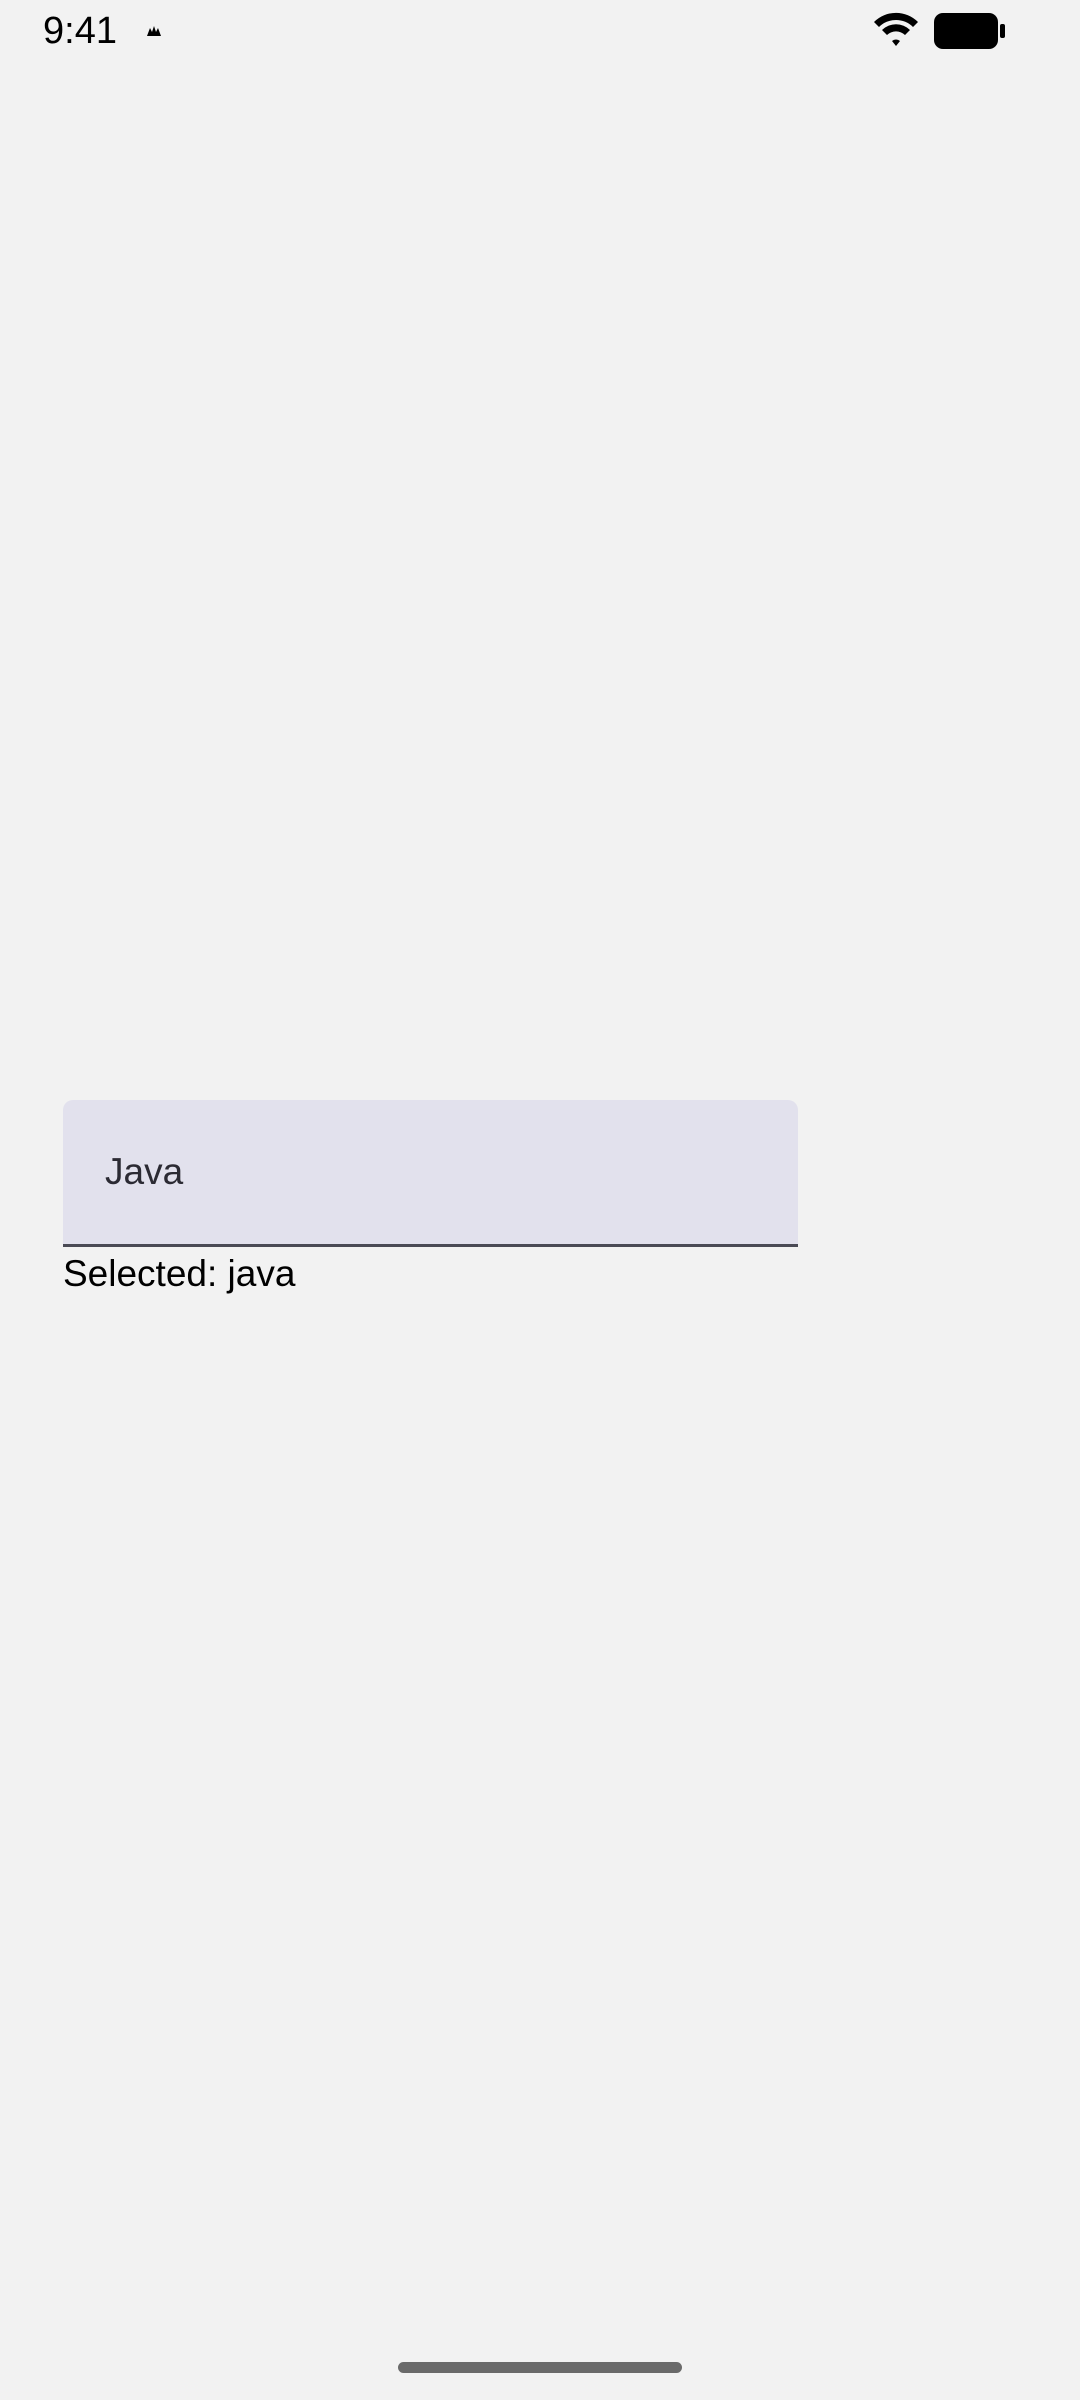  What do you see at coordinates (154, 31) in the screenshot?
I see `android-notification-icon` at bounding box center [154, 31].